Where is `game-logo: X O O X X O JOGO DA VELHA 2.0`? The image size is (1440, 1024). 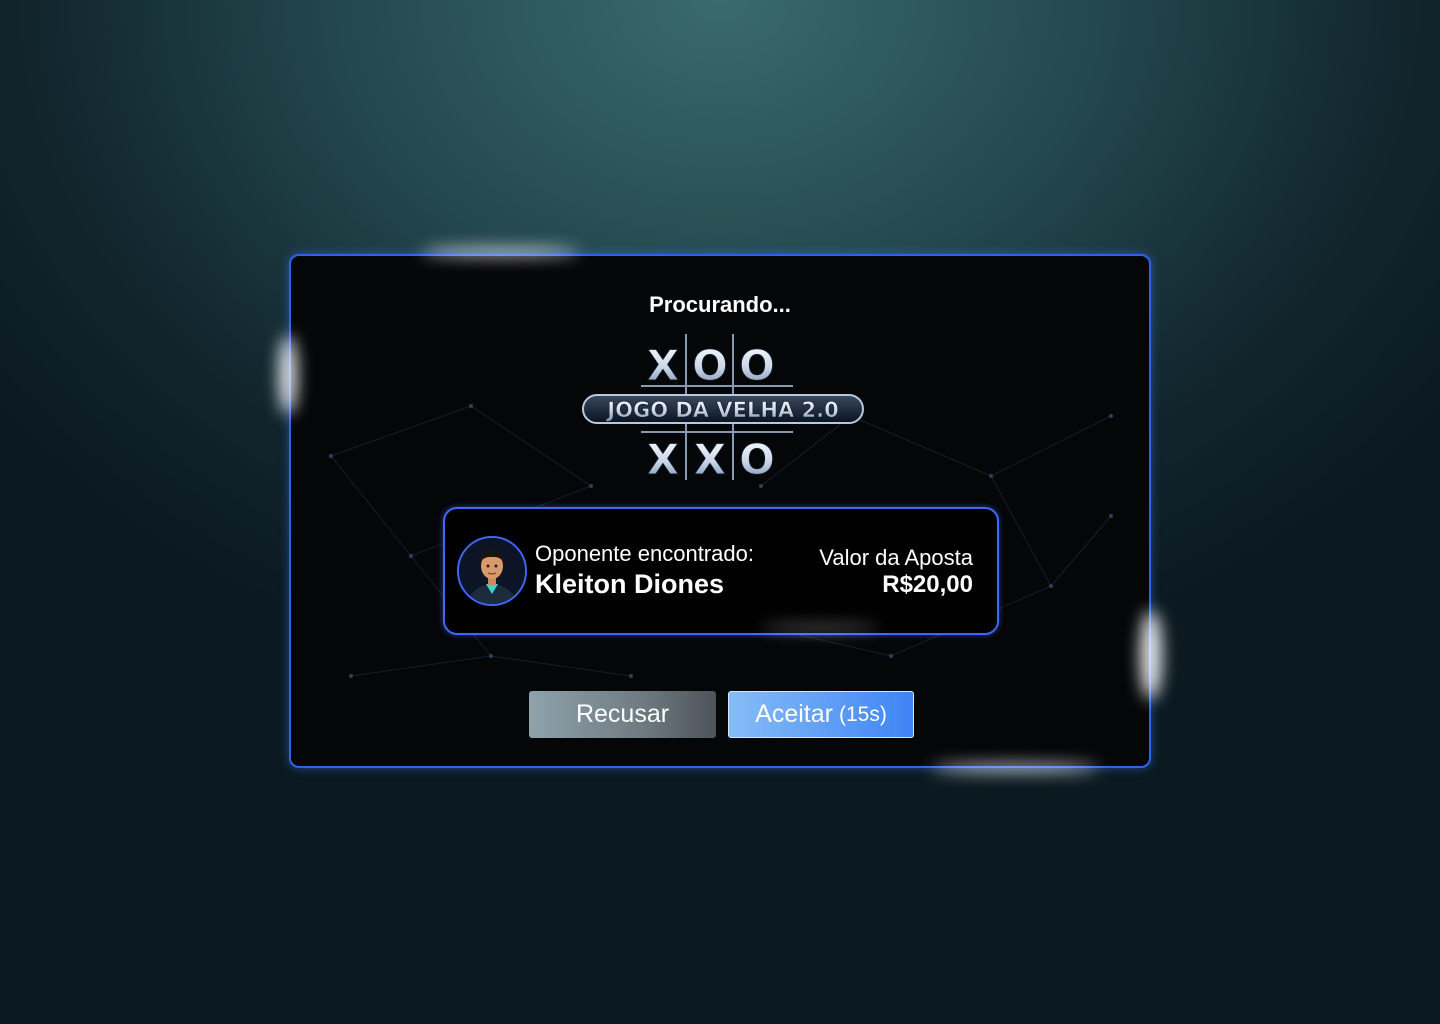
game-logo: X O O X X O JOGO DA VELHA 2.0 is located at coordinates (723, 407).